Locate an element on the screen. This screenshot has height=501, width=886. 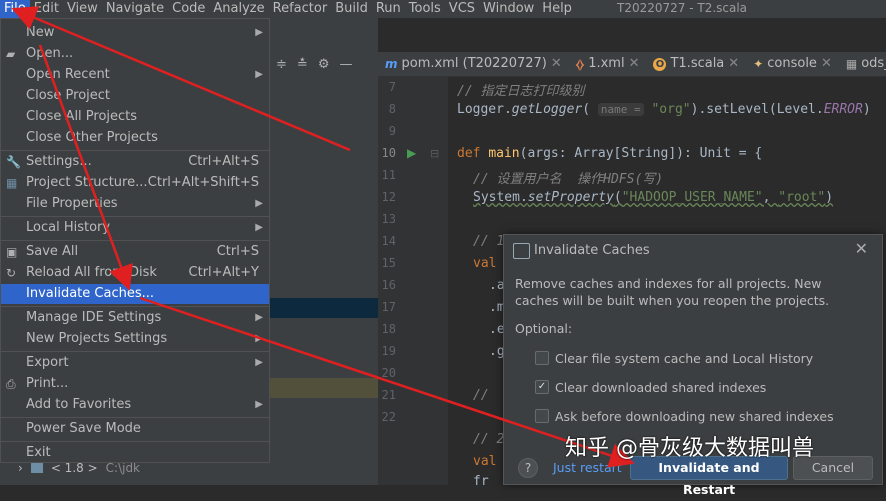
arrow-to-invalidate-caches is located at coordinates (85, 167).